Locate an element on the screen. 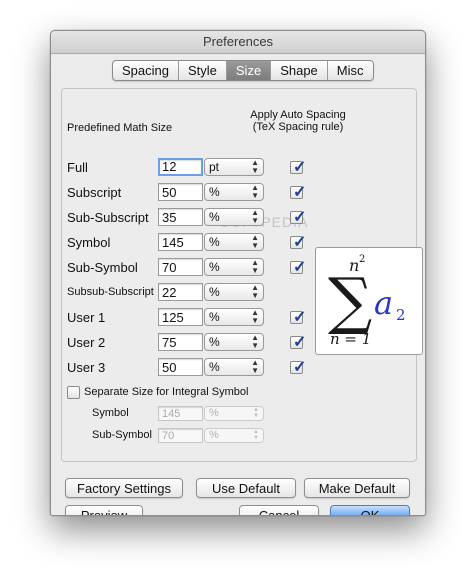  auto-spacing-header-line1: Apply Auto Spacing is located at coordinates (298, 115).